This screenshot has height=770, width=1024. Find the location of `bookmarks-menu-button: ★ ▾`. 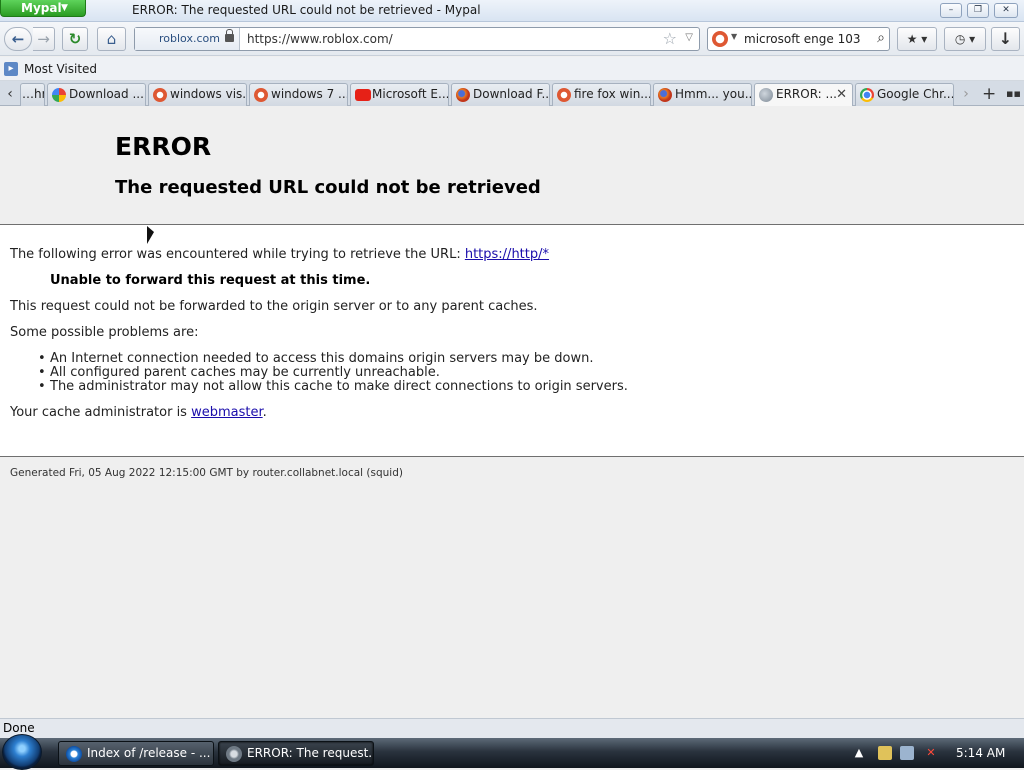

bookmarks-menu-button: ★ ▾ is located at coordinates (917, 39).